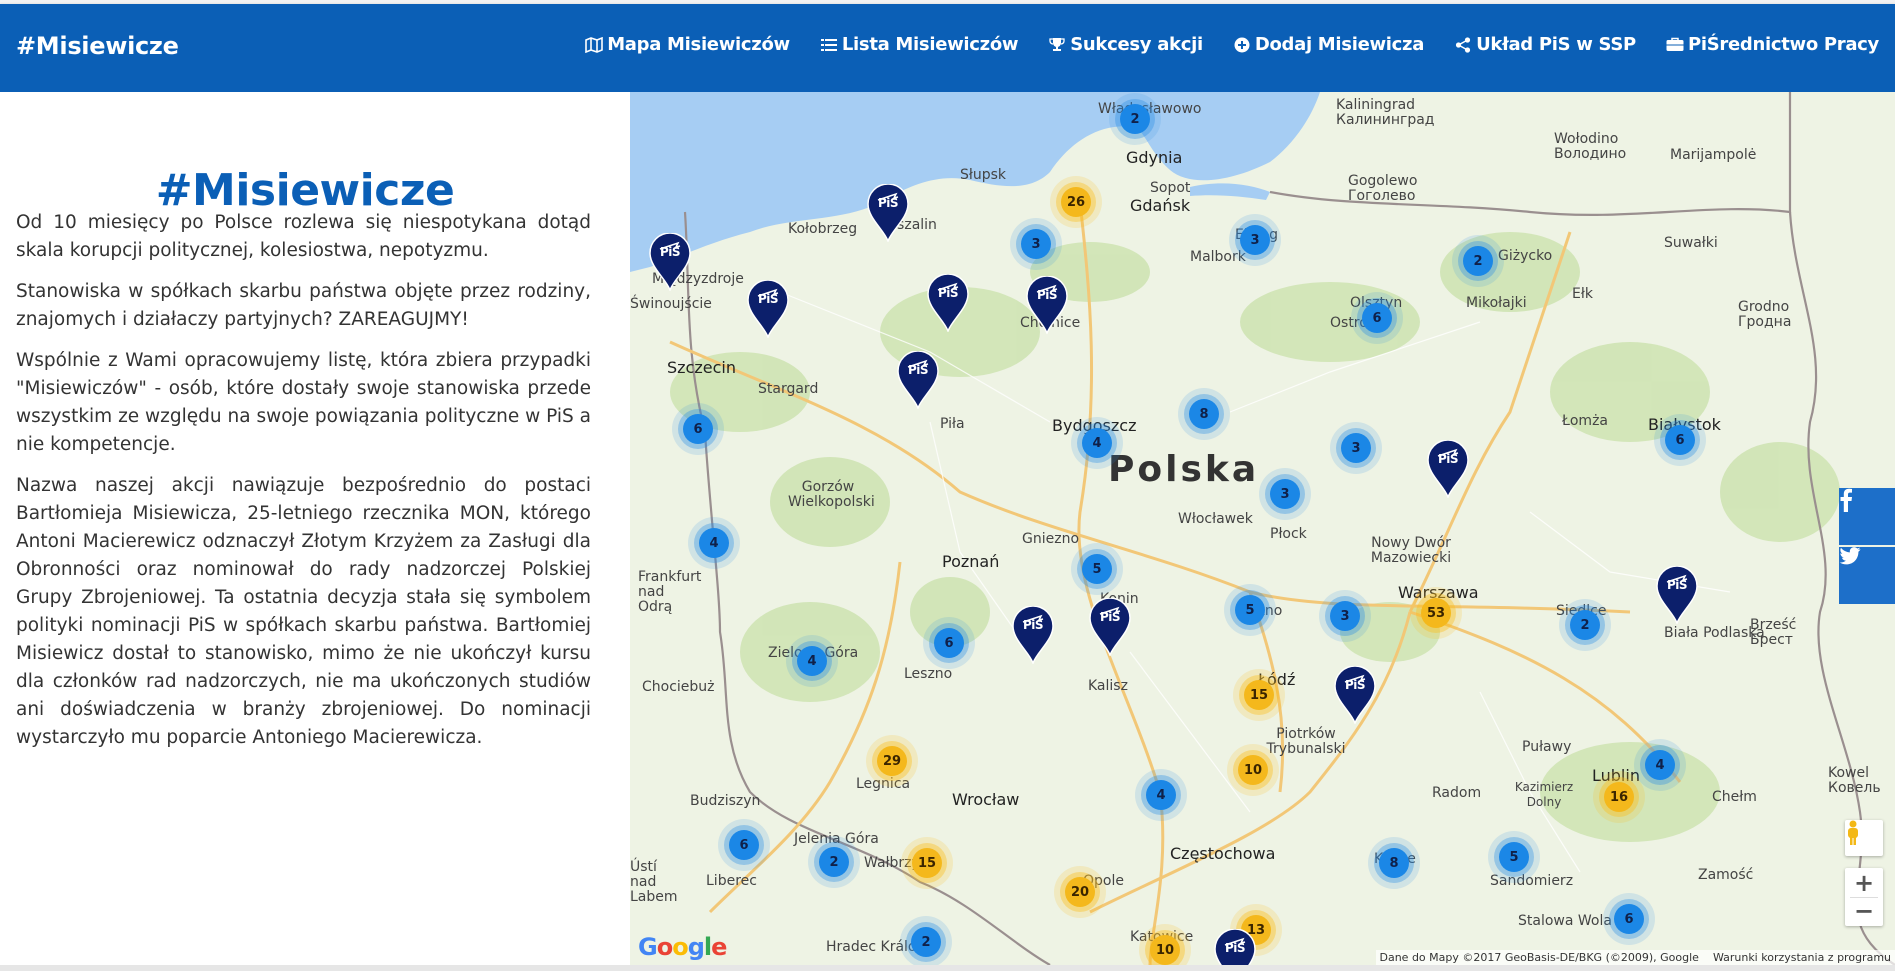  Describe the element at coordinates (1867, 516) in the screenshot. I see `facebook-button` at that location.